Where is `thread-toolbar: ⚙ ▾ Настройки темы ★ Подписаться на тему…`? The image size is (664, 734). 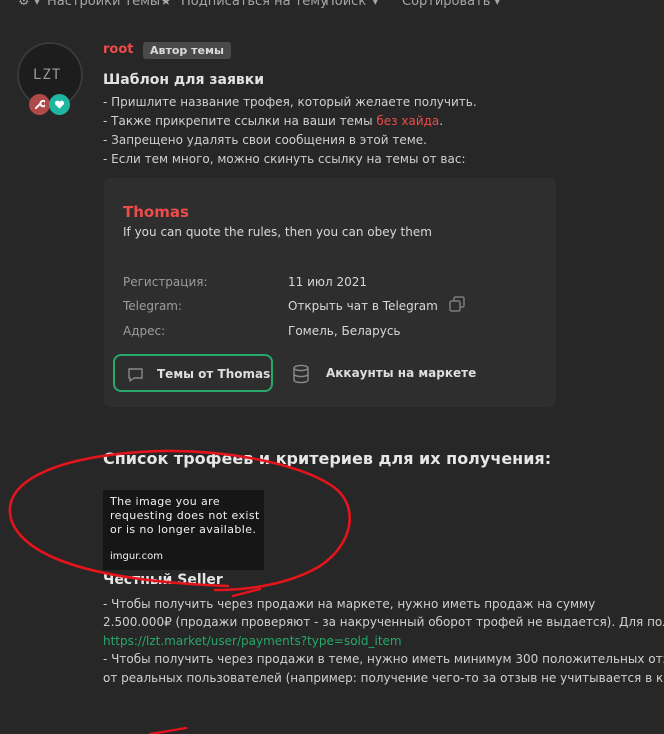
thread-toolbar: ⚙ ▾ Настройки темы ★ Подписаться на тему… is located at coordinates (332, 6).